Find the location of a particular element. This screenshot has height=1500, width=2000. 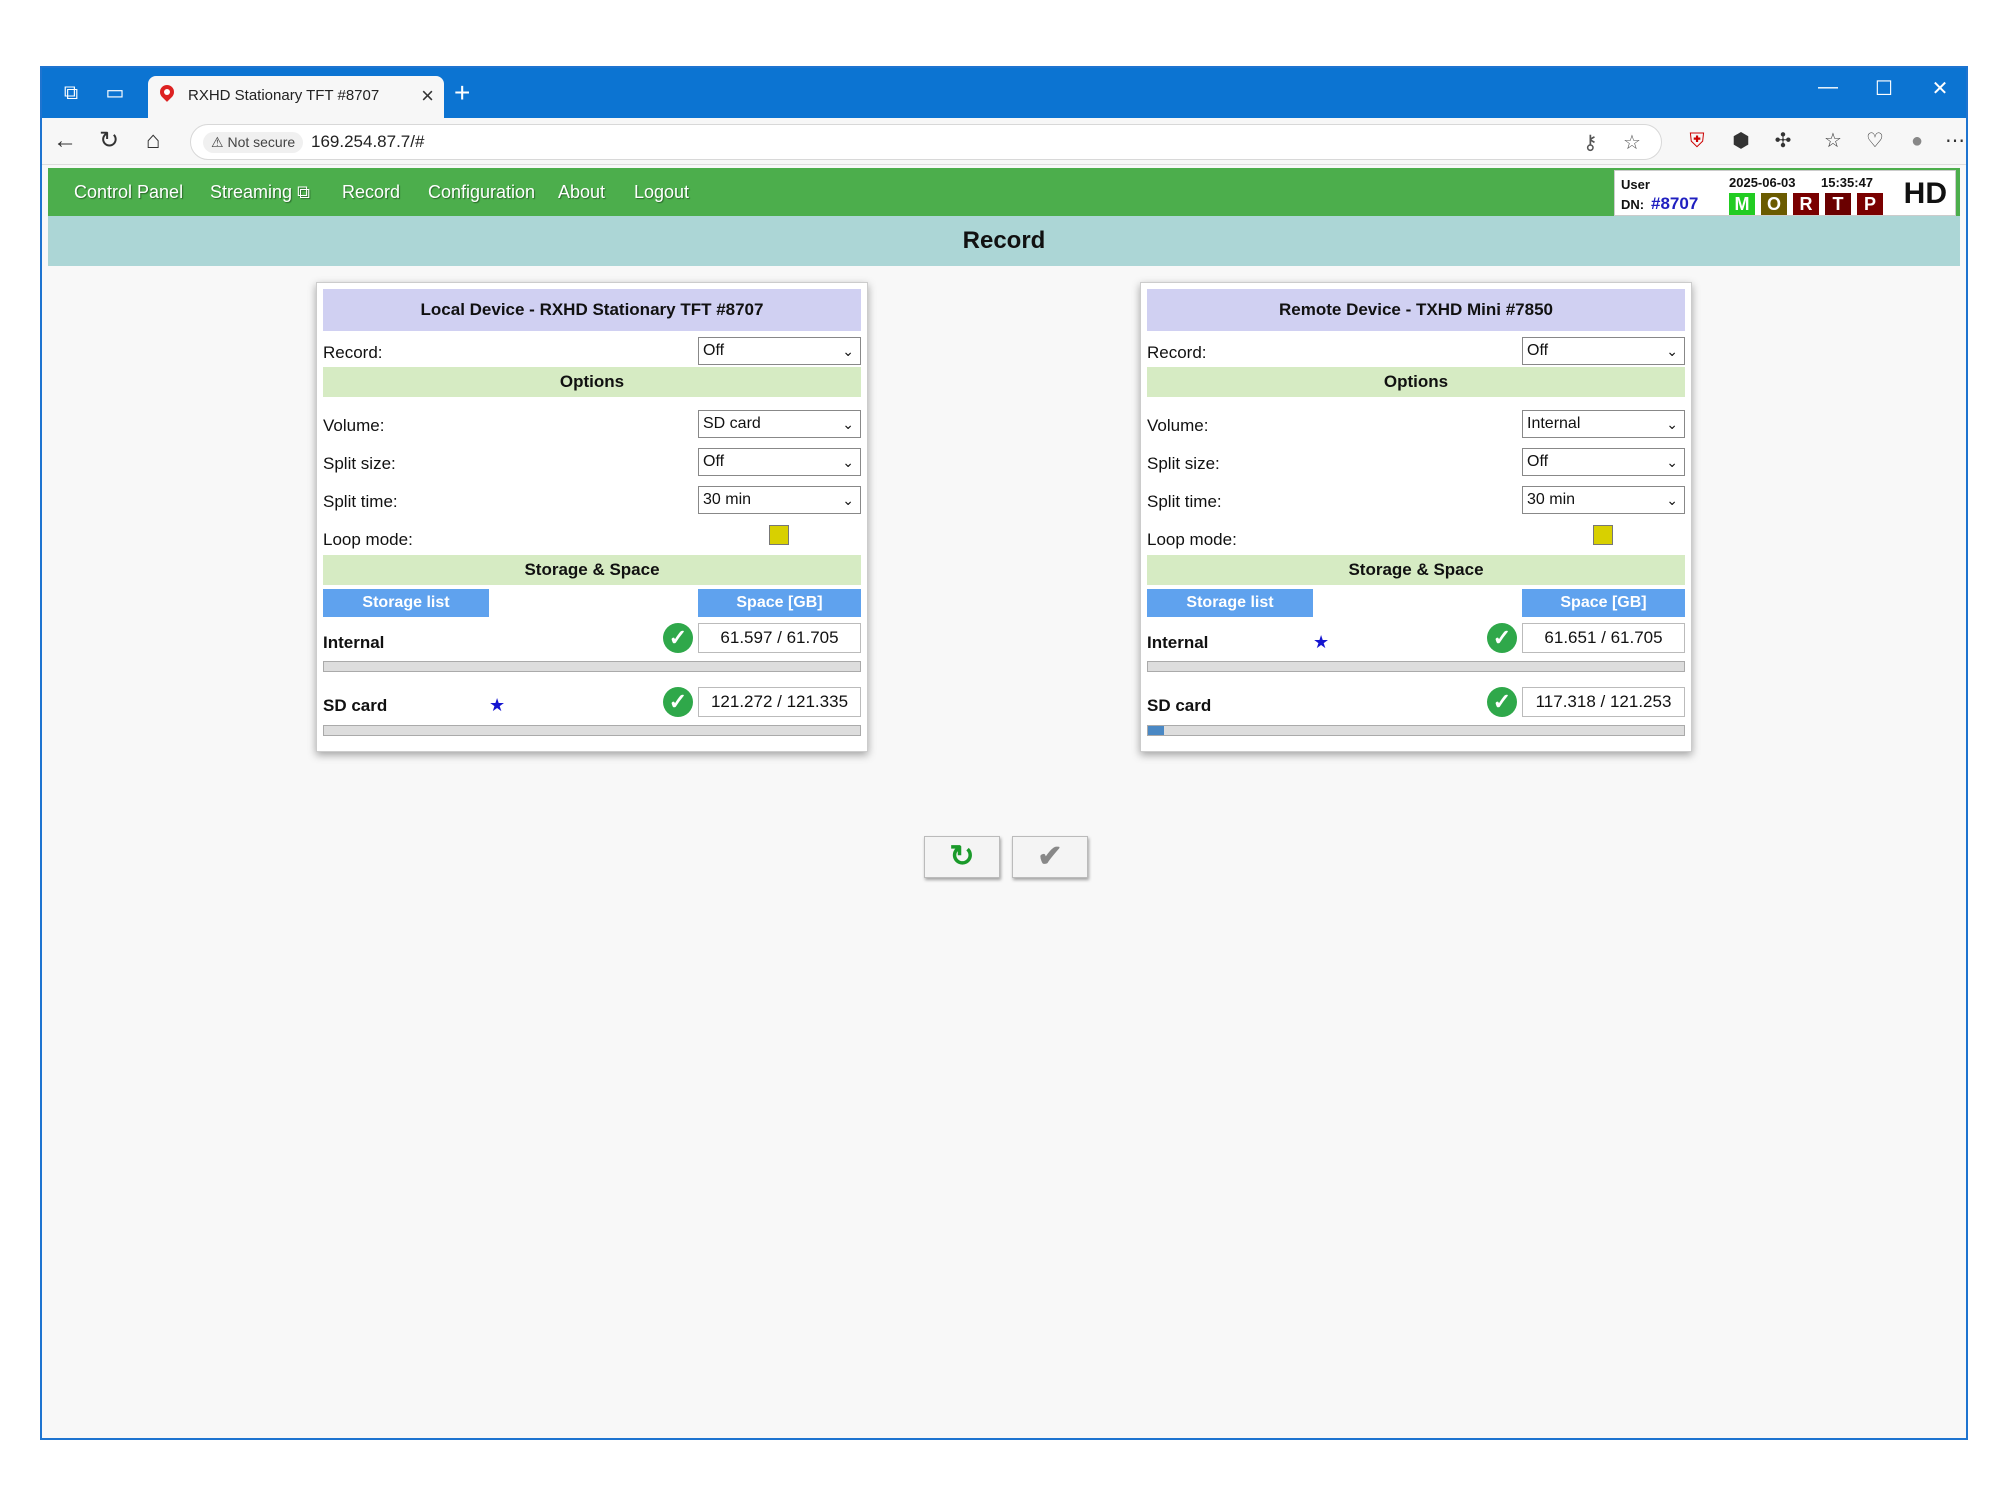

lamp-o: O is located at coordinates (1774, 204).